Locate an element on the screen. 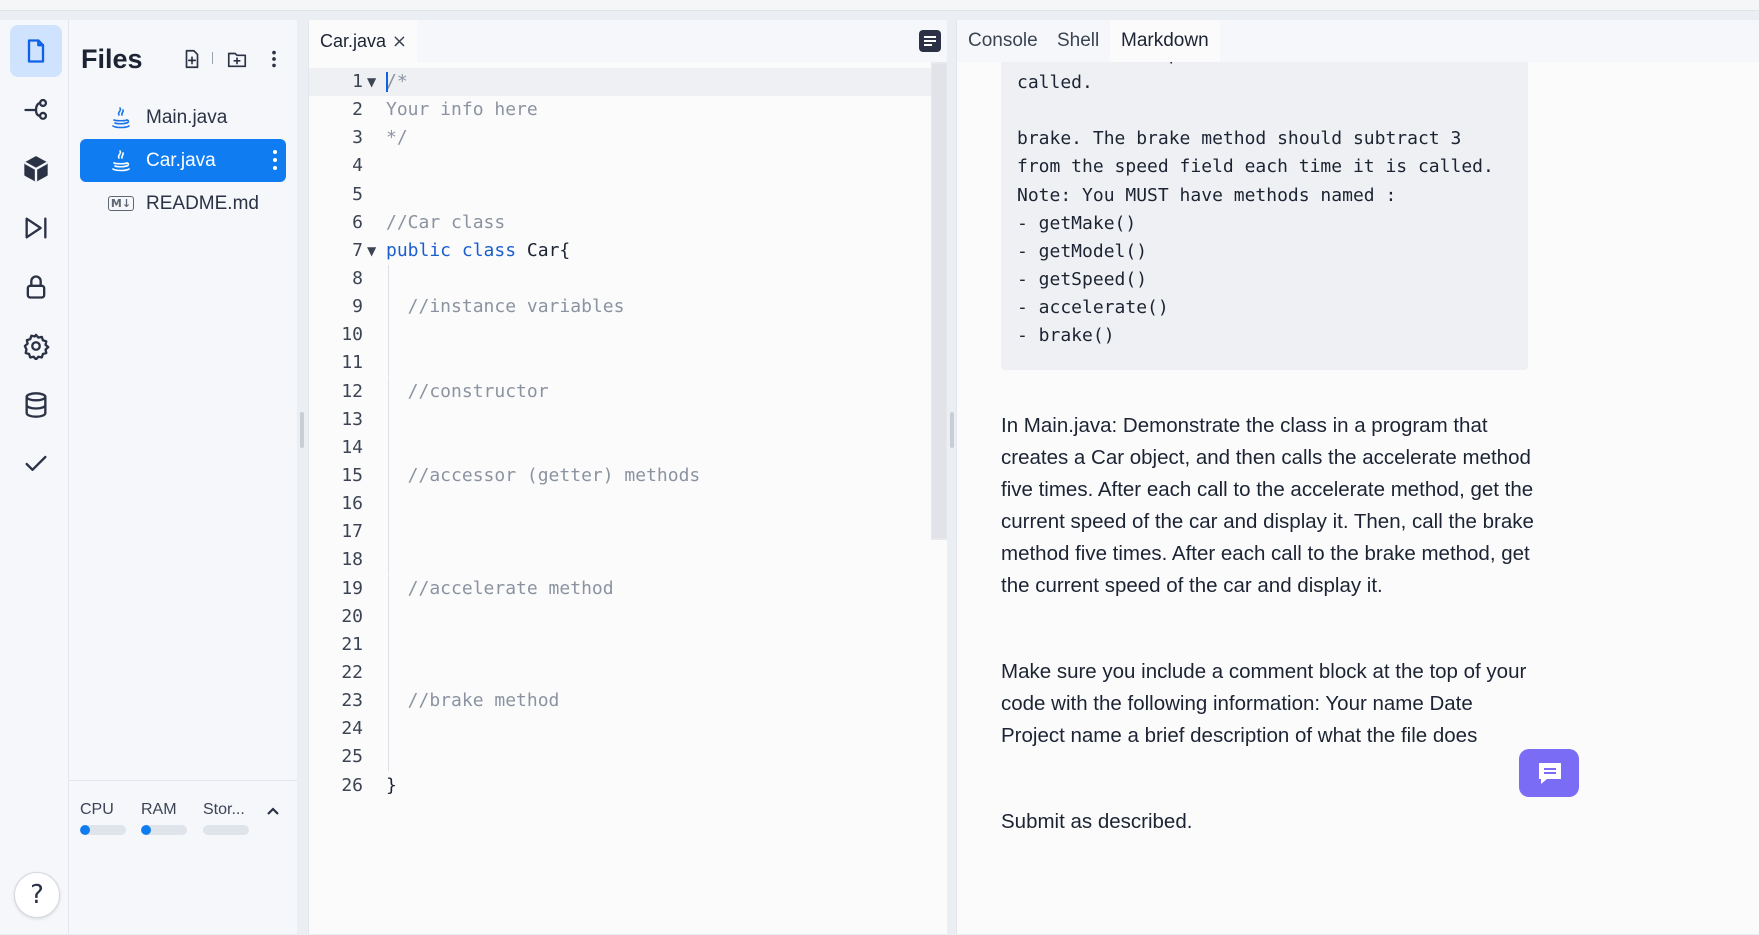  files-actions is located at coordinates (234, 59).